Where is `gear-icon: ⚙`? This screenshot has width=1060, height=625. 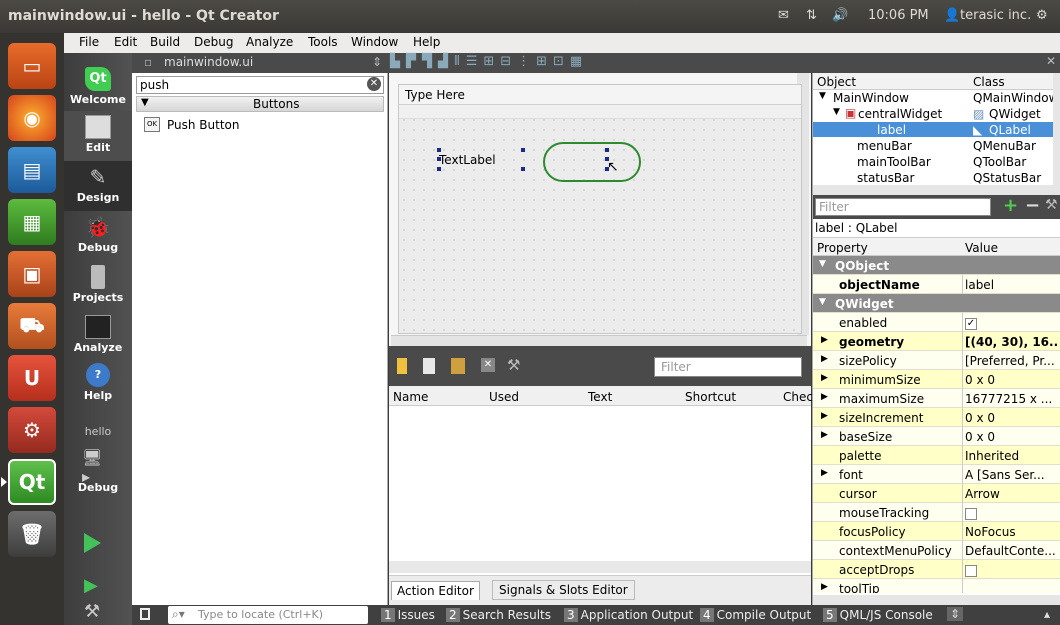
gear-icon: ⚙ is located at coordinates (1042, 15).